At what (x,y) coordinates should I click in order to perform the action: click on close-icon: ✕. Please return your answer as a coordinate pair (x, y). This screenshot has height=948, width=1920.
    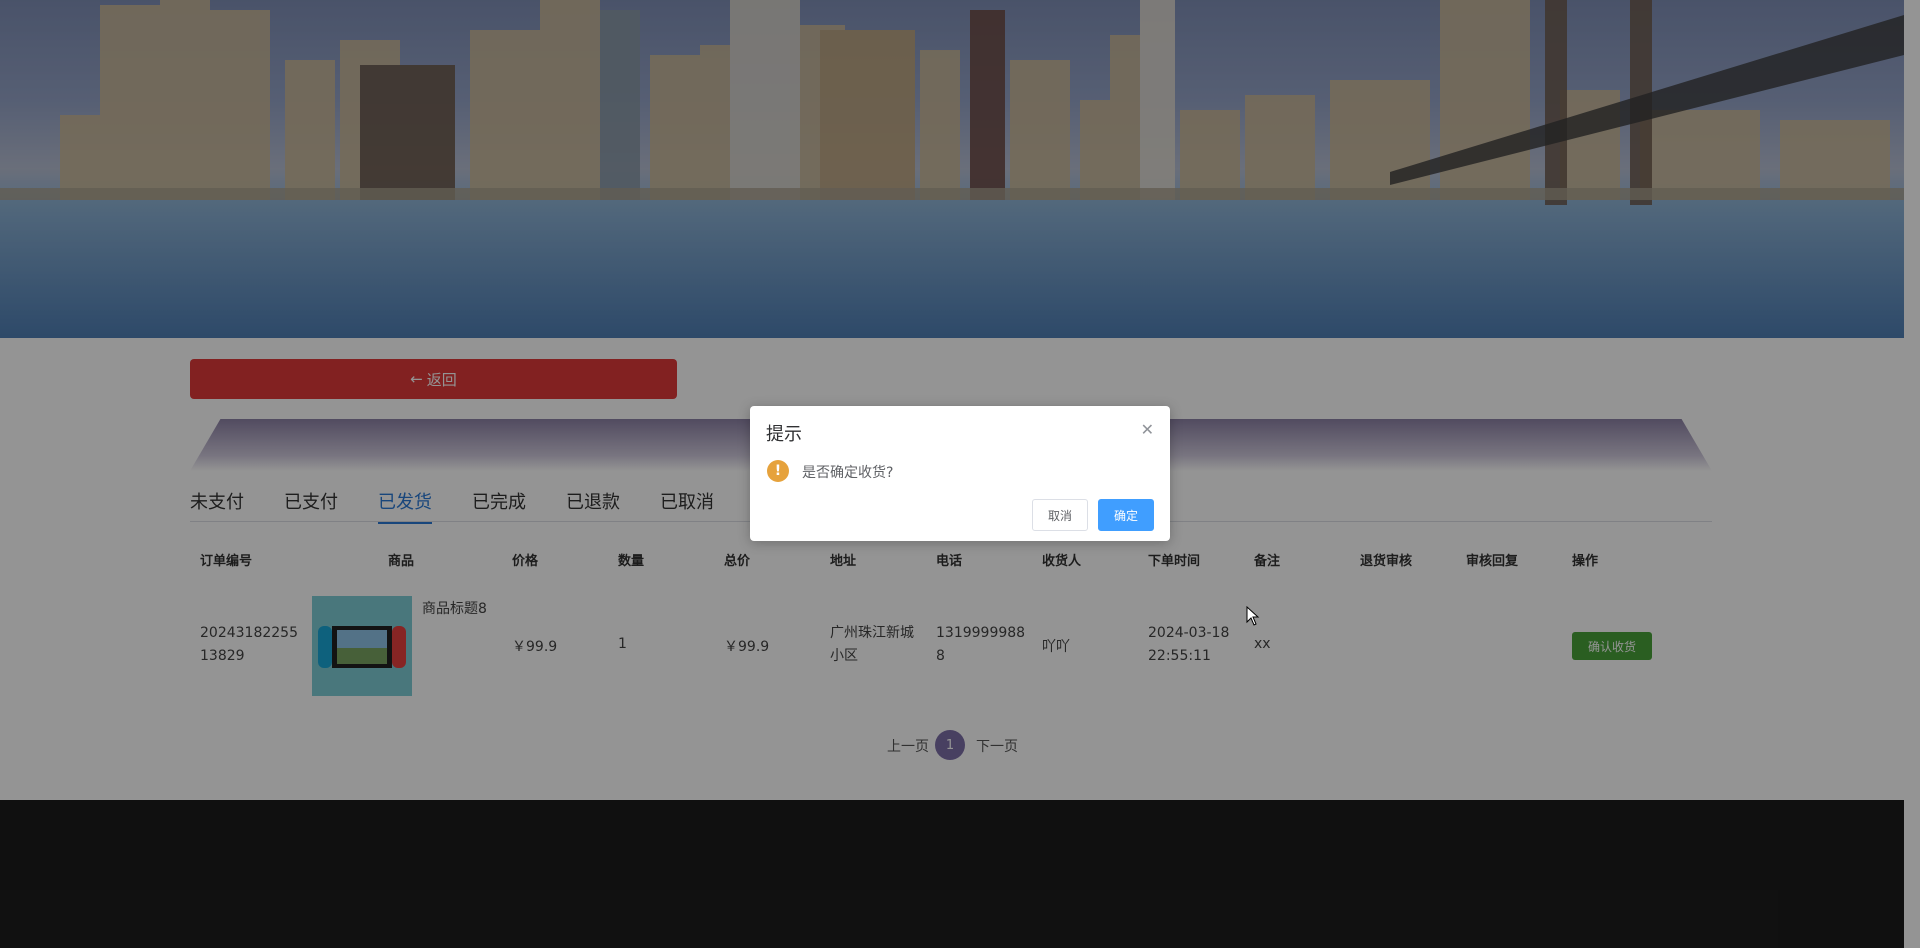
    Looking at the image, I should click on (1147, 429).